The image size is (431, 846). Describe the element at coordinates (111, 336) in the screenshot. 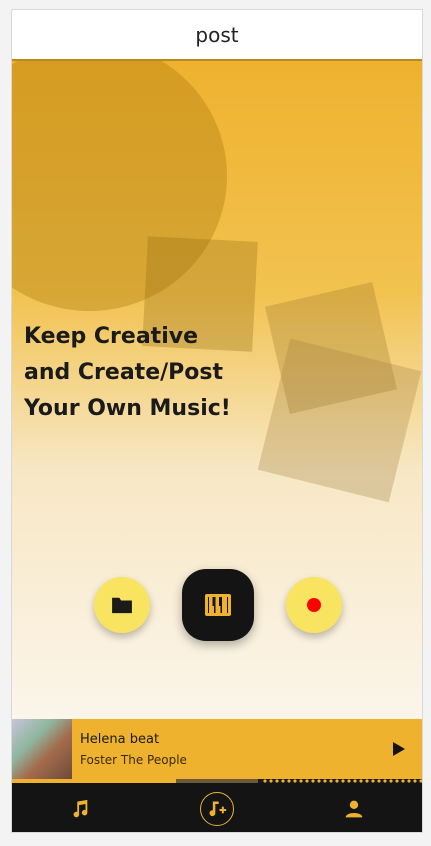

I see `tagline-line: Keep Creative` at that location.